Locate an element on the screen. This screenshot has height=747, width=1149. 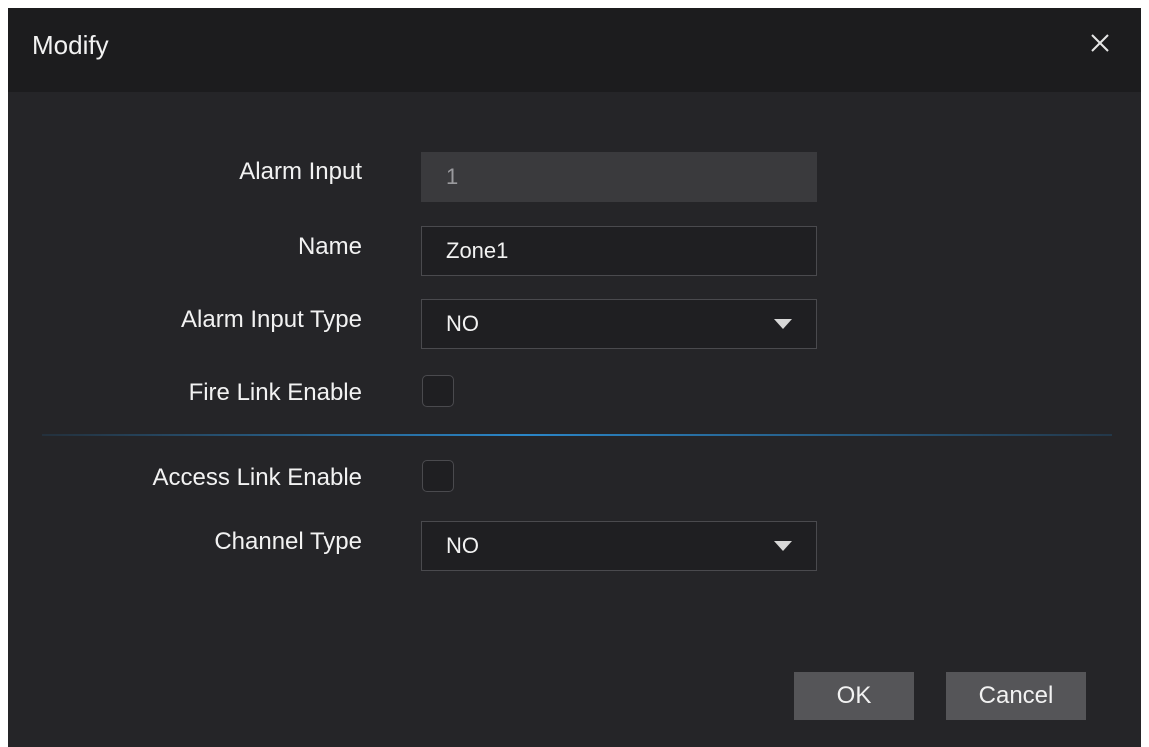
cancel-button: Cancel is located at coordinates (1016, 696).